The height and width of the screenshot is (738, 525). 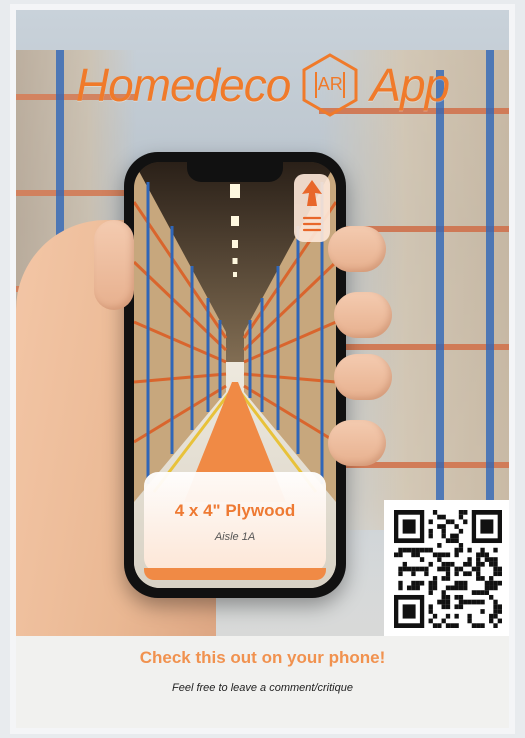 I want to click on call-to-action: Check this out on your phone!, so click(x=262, y=657).